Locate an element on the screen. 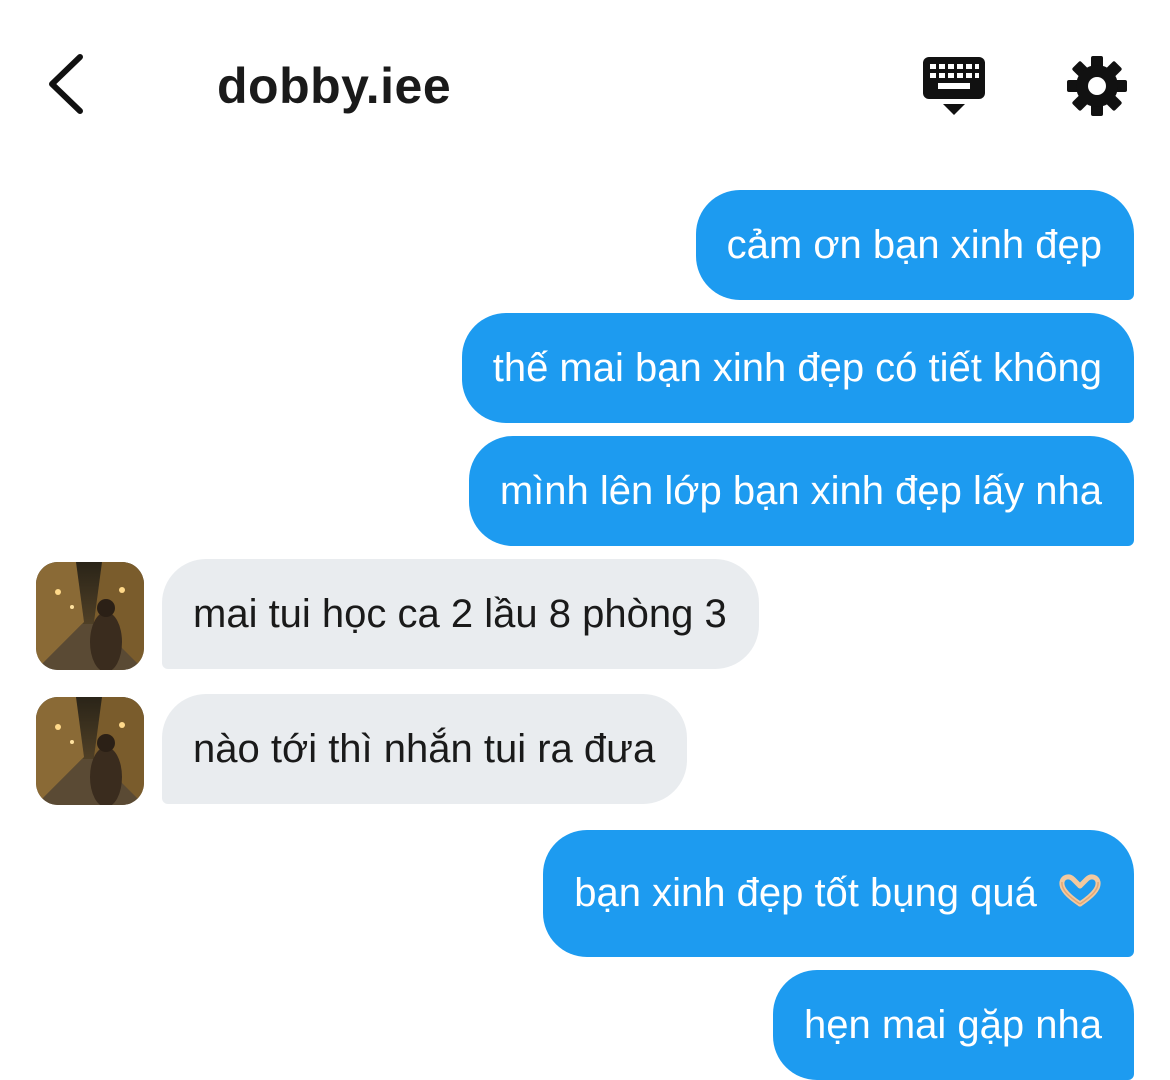 The height and width of the screenshot is (1080, 1170). gear-icon is located at coordinates (1097, 86).